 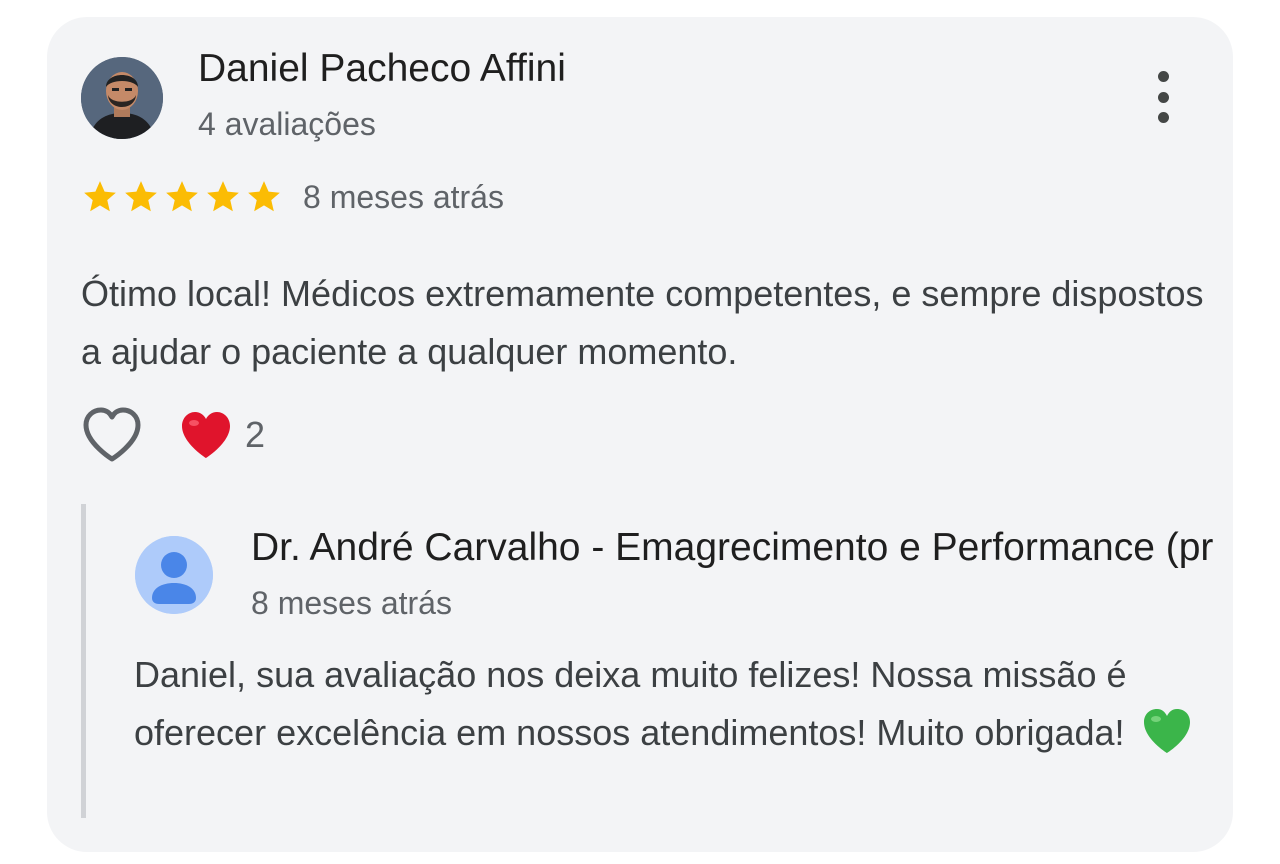 What do you see at coordinates (351, 603) in the screenshot?
I see `reply-time: 8 meses atrás` at bounding box center [351, 603].